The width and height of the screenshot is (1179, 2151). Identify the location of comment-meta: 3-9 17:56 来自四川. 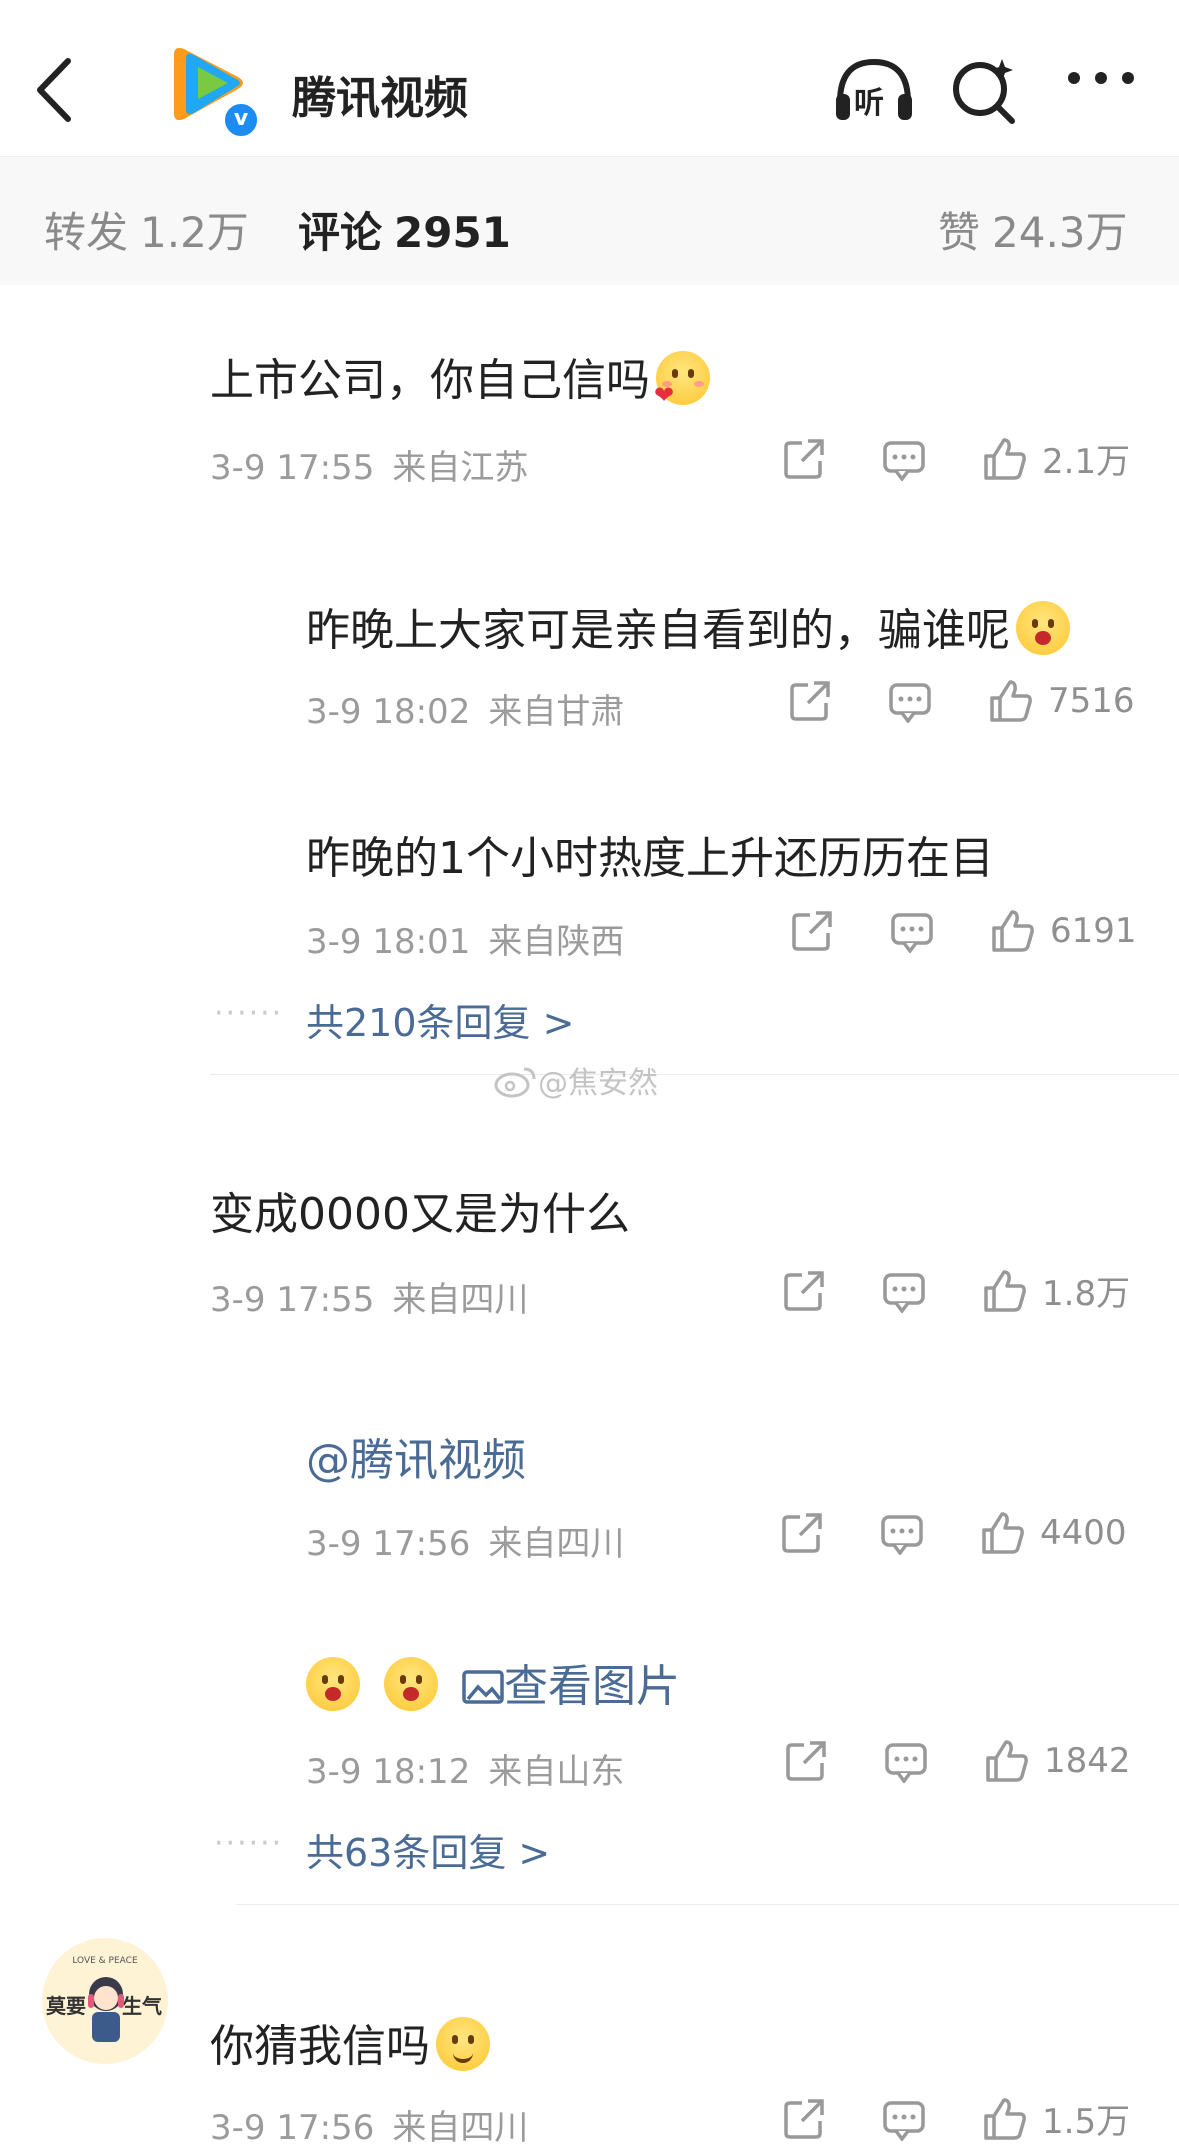
(369, 2124).